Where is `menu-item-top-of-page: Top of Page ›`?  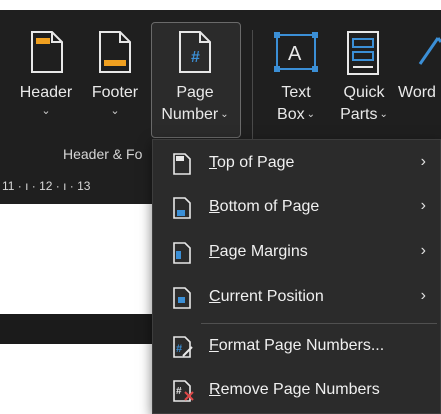
menu-item-top-of-page: Top of Page › is located at coordinates (296, 164).